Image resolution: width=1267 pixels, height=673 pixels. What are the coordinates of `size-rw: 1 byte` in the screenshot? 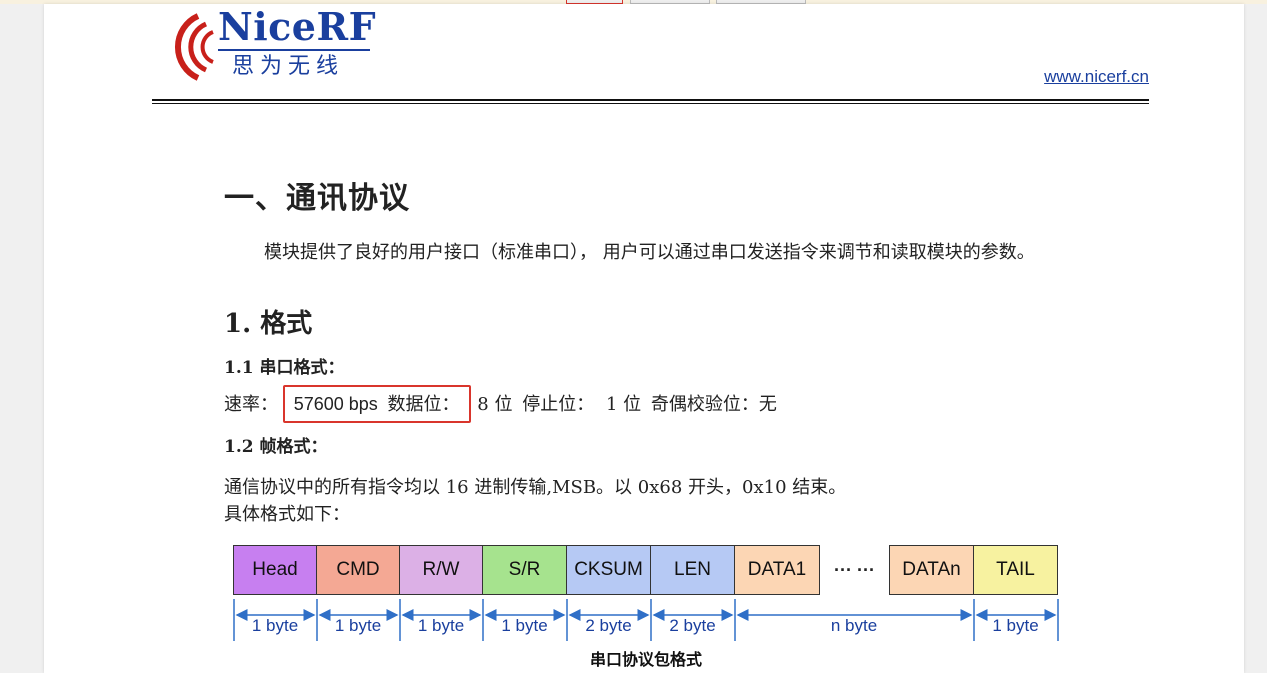 It's located at (441, 625).